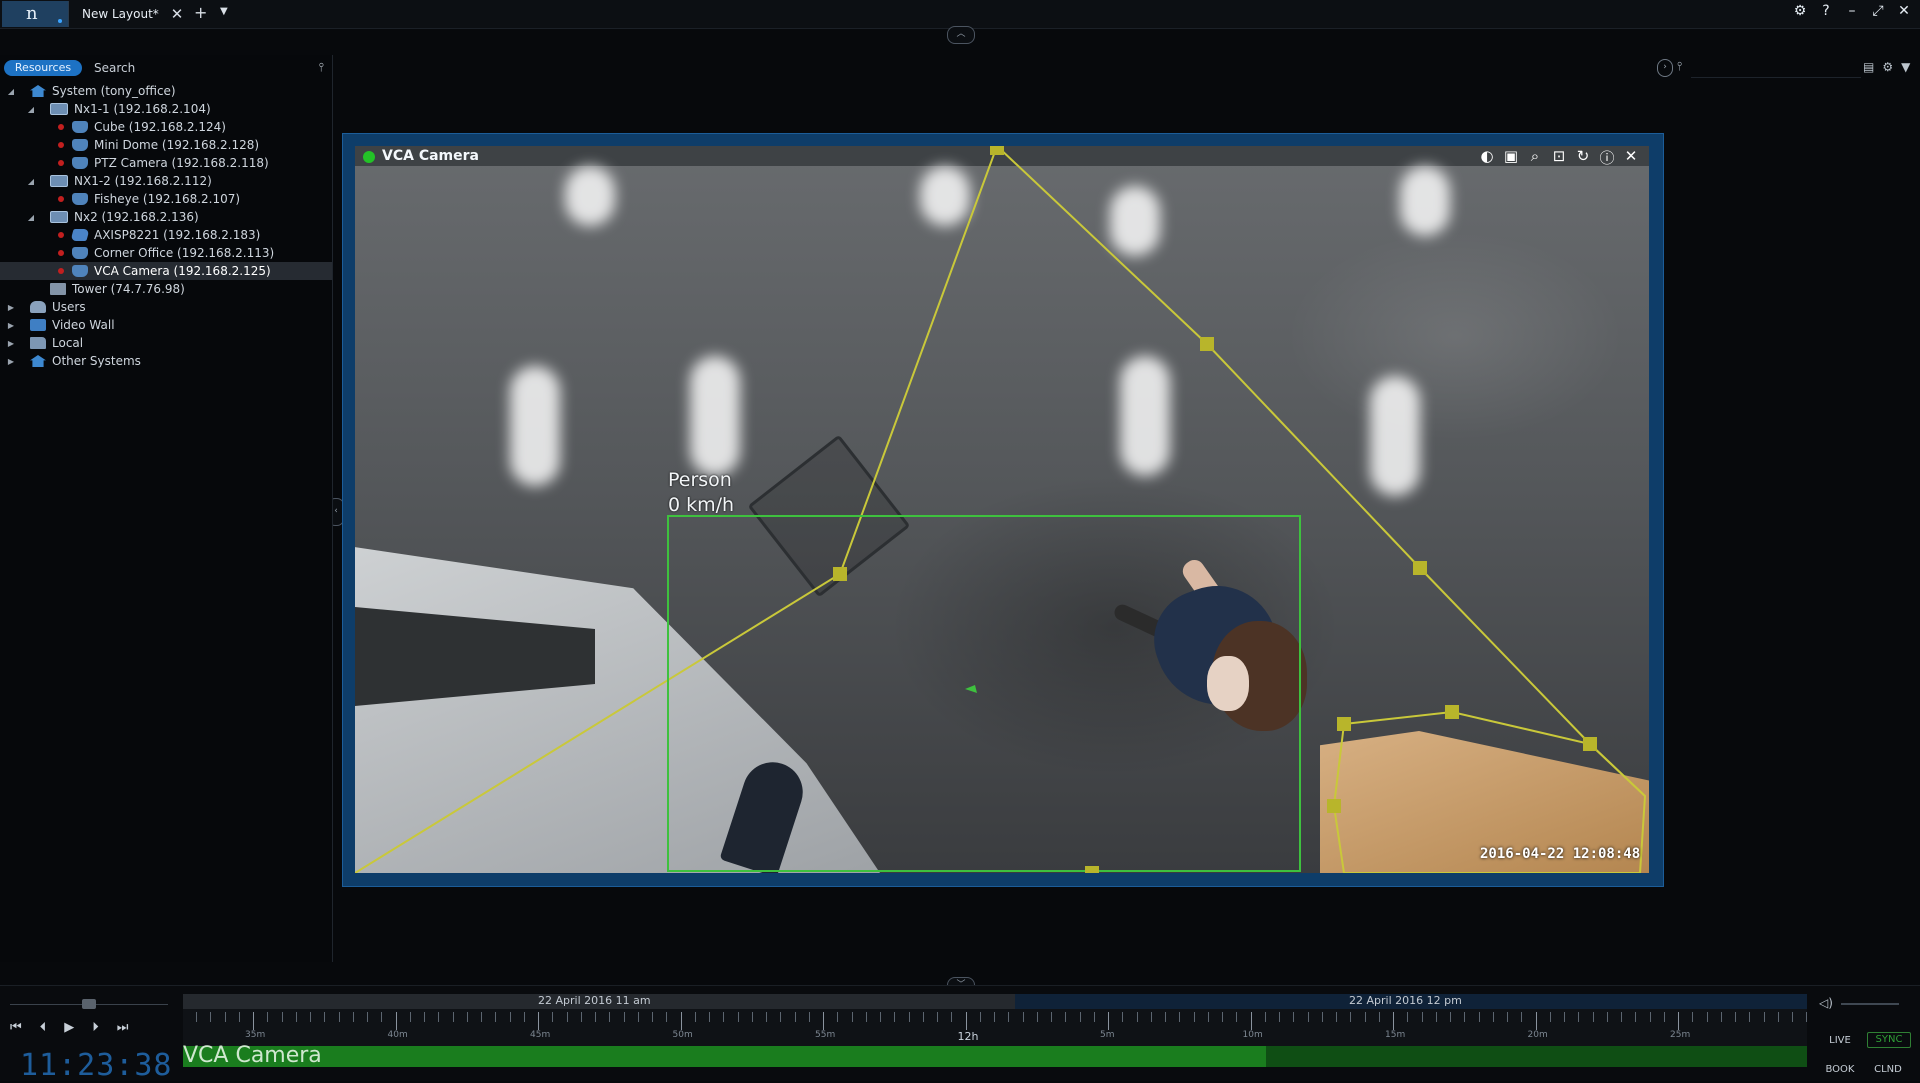 The width and height of the screenshot is (1920, 1083). I want to click on close-window-icon: ✕, so click(1904, 11).